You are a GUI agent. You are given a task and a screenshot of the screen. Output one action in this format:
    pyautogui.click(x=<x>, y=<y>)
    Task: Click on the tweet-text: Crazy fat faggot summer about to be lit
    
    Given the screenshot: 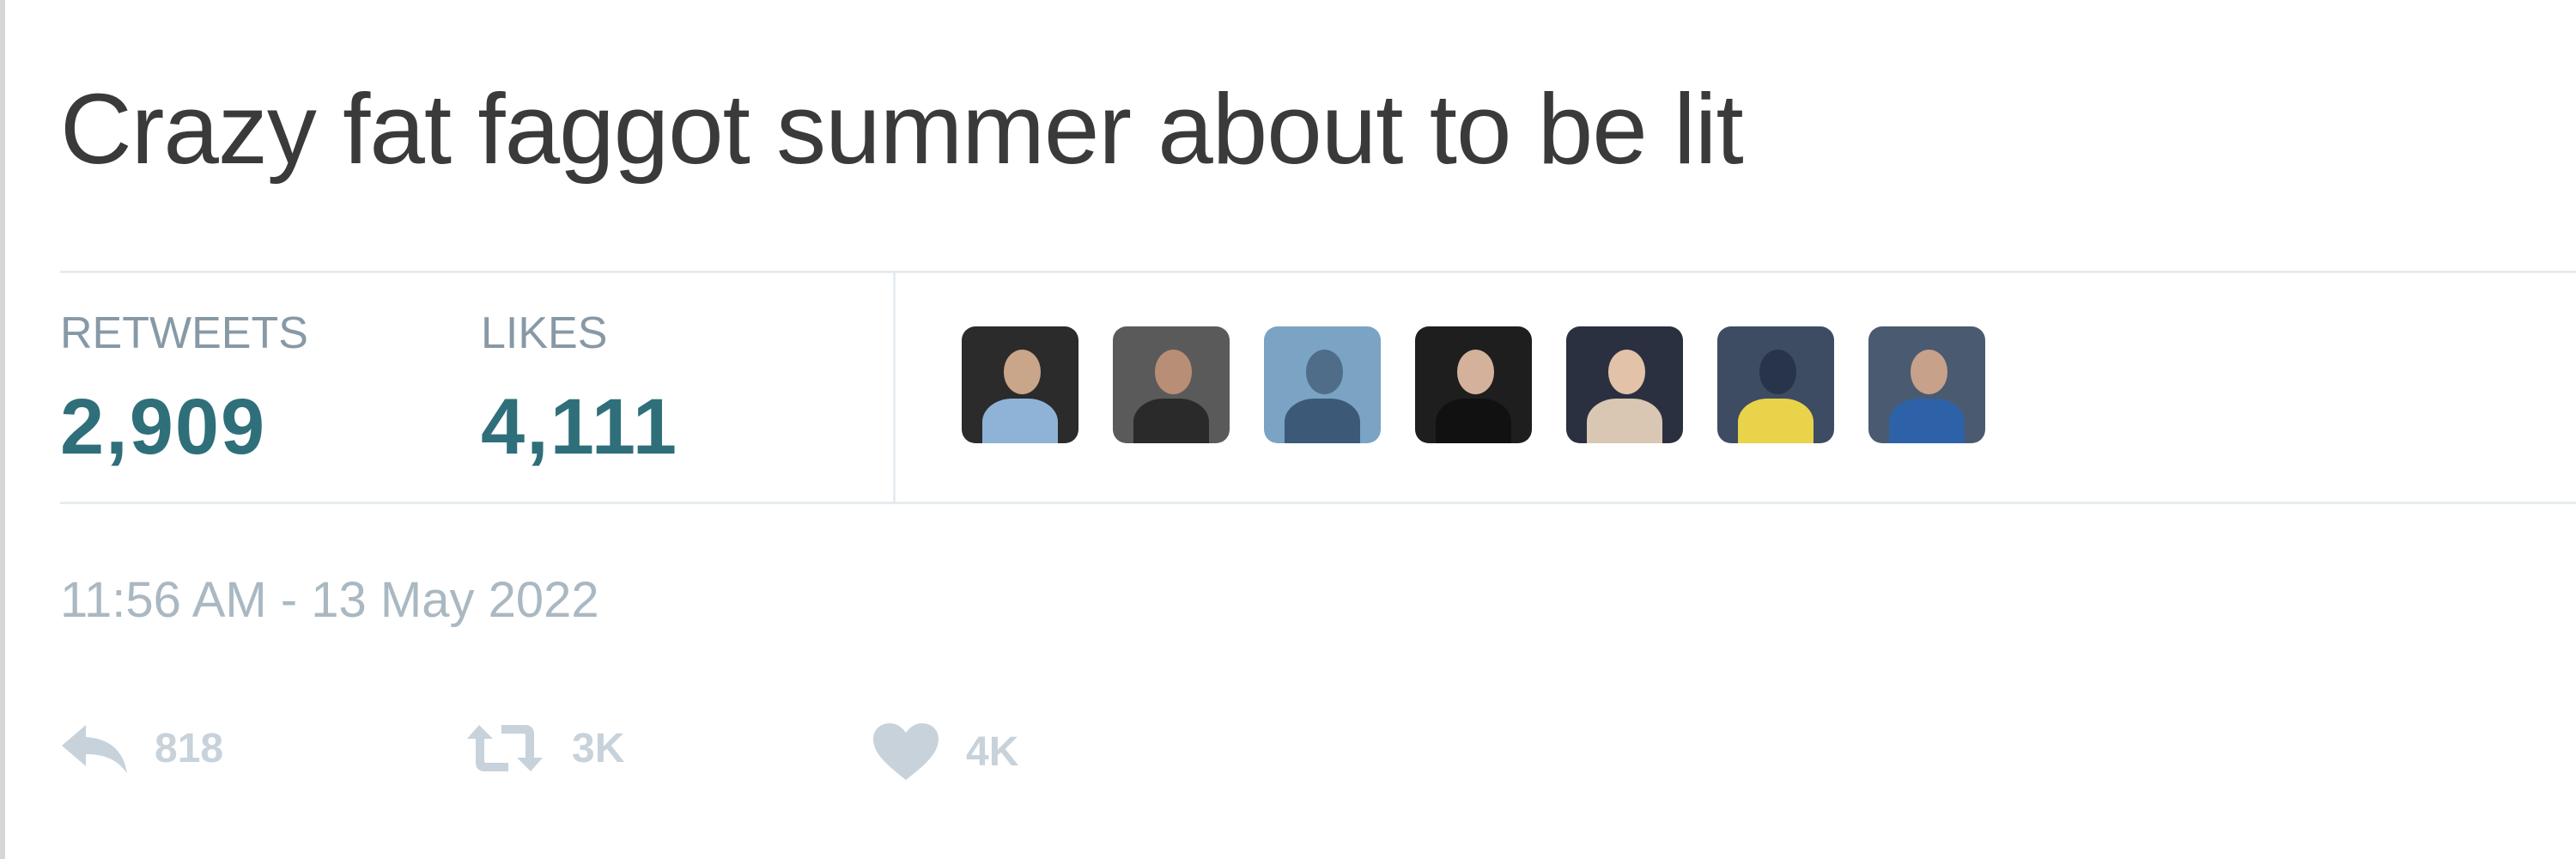 What is the action you would take?
    pyautogui.click(x=902, y=129)
    